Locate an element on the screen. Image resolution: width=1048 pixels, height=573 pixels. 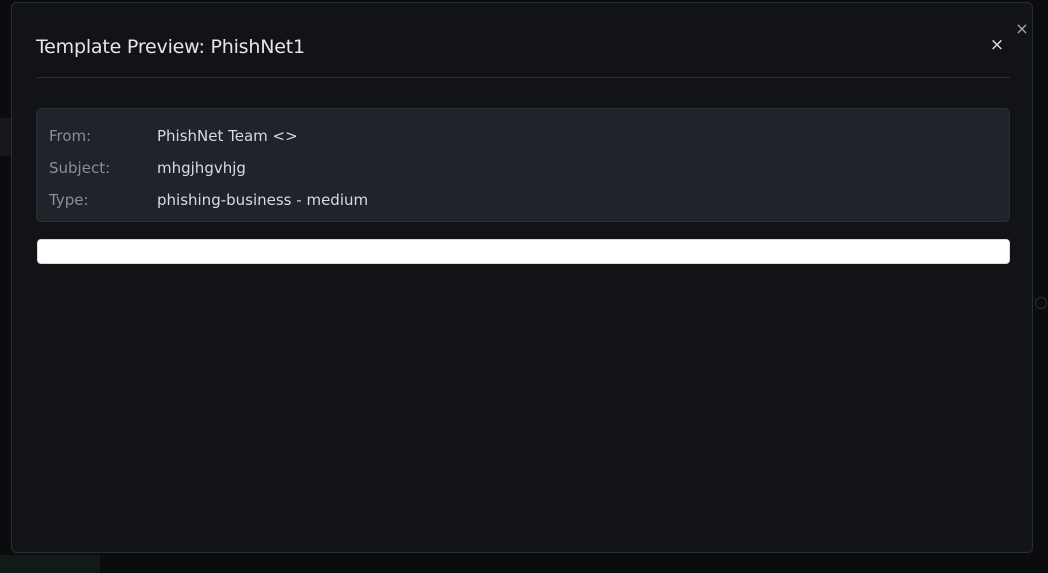
eye-icon is located at coordinates (1041, 303).